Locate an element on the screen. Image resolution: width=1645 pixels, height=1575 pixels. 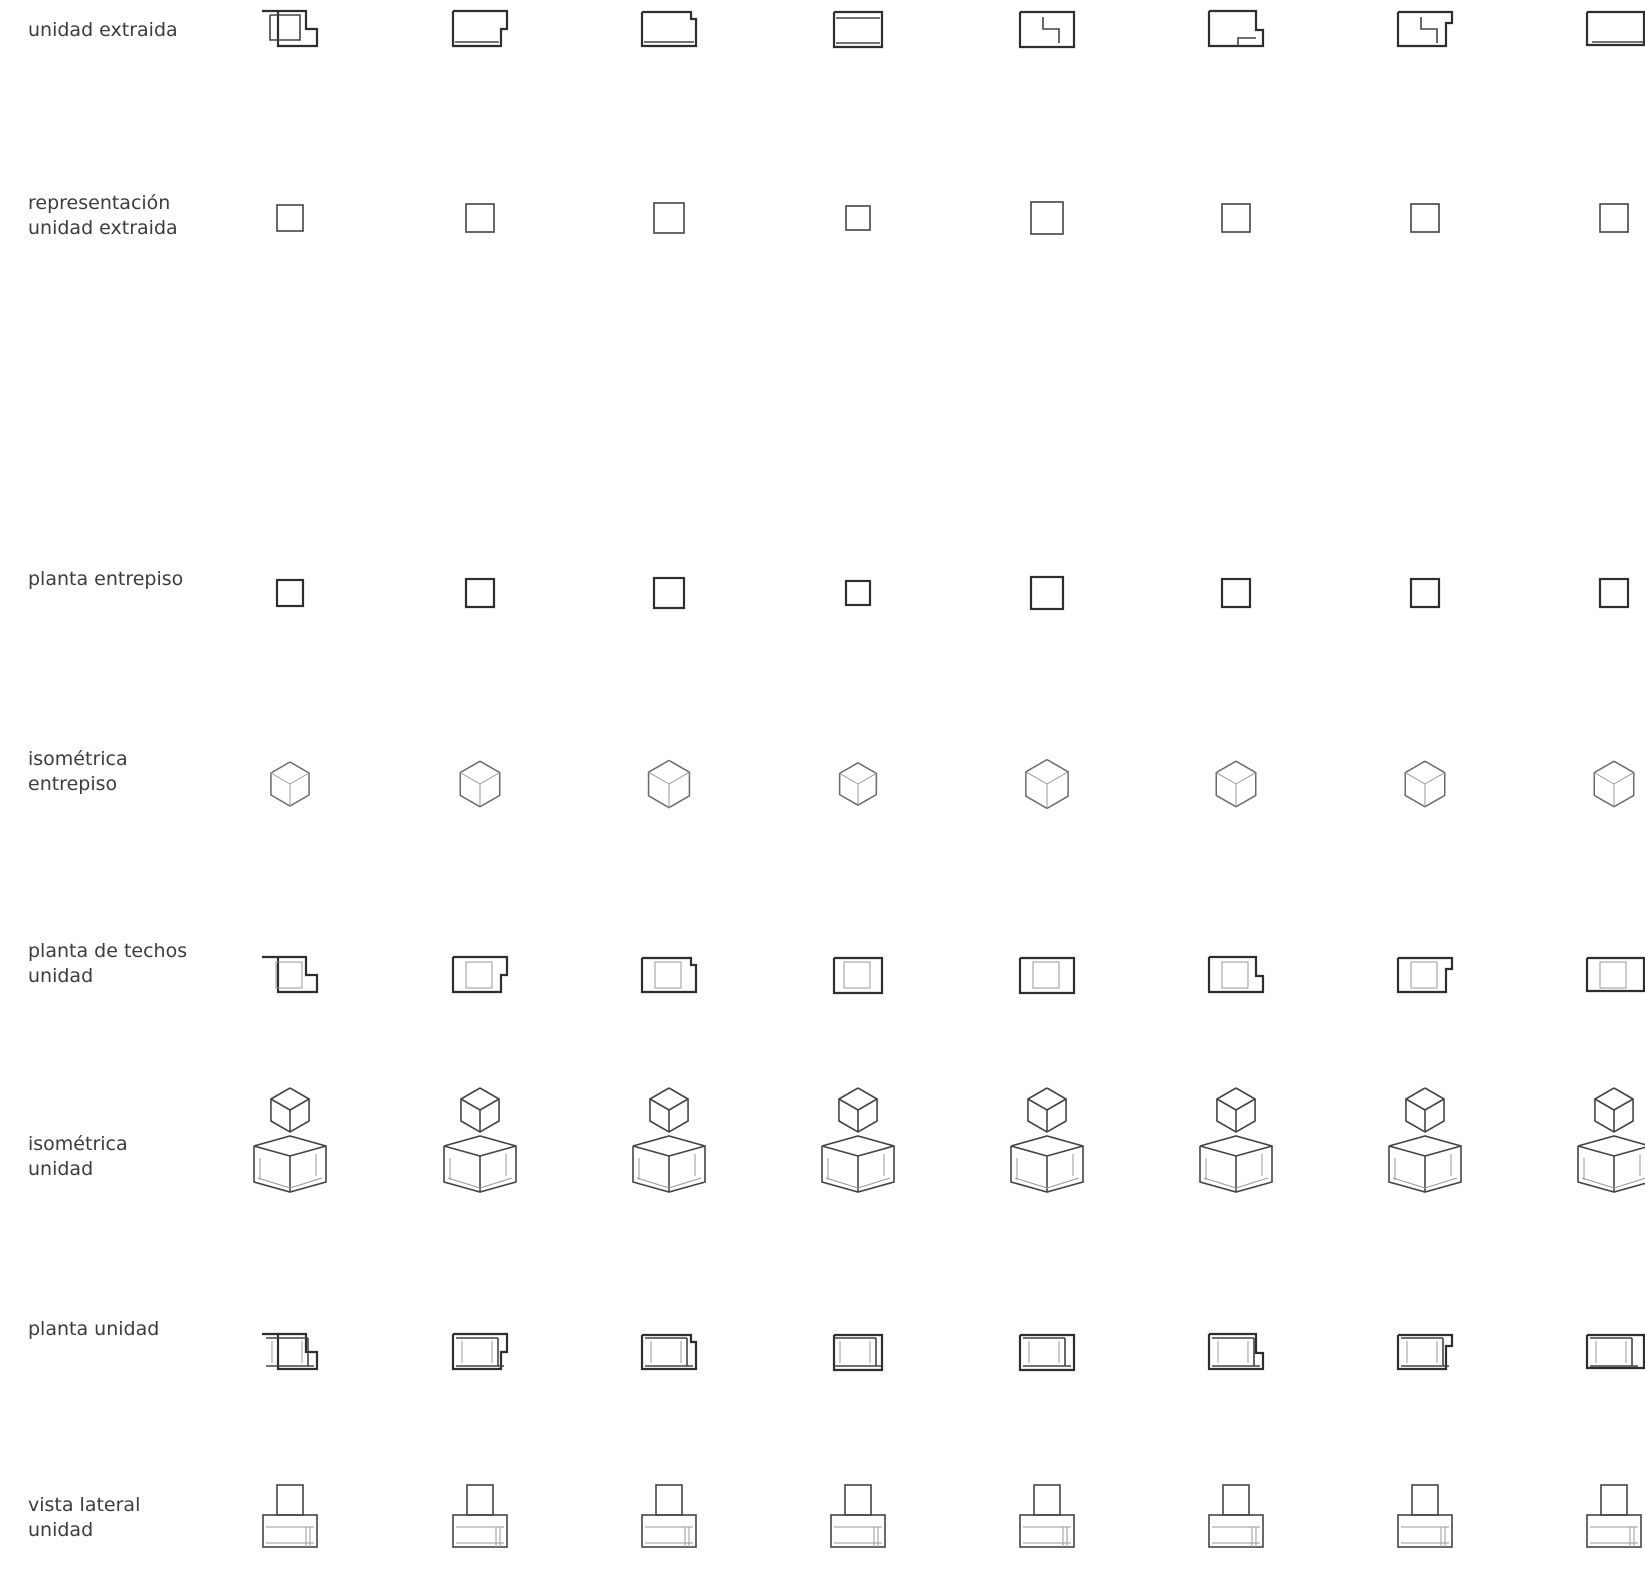
row-label-planta-entrepiso: planta entrepiso is located at coordinates (106, 579).